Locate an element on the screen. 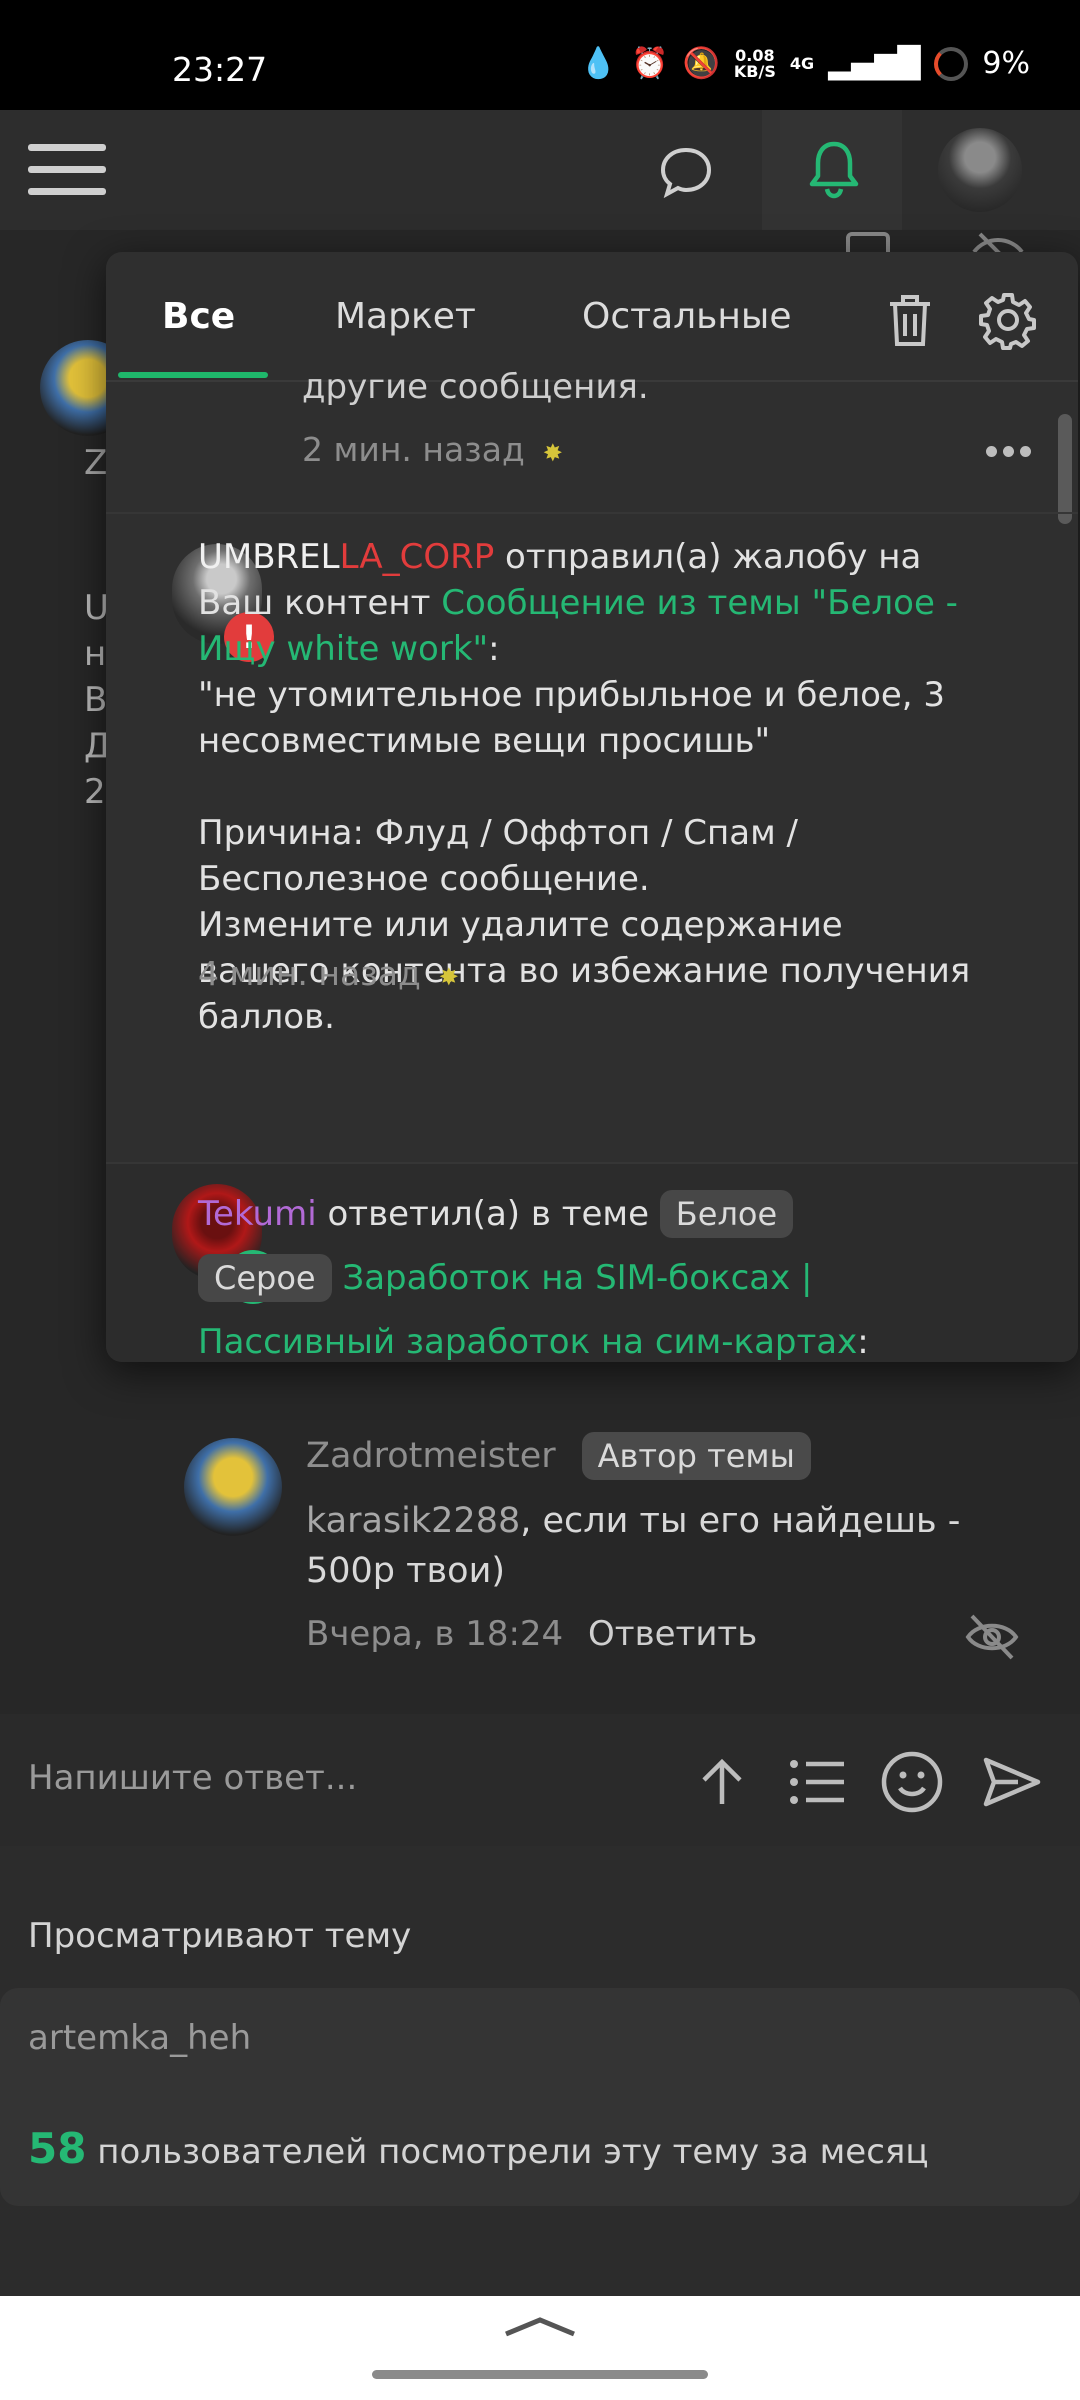 The height and width of the screenshot is (2400, 1080). tag-badge: Белое is located at coordinates (726, 1214).